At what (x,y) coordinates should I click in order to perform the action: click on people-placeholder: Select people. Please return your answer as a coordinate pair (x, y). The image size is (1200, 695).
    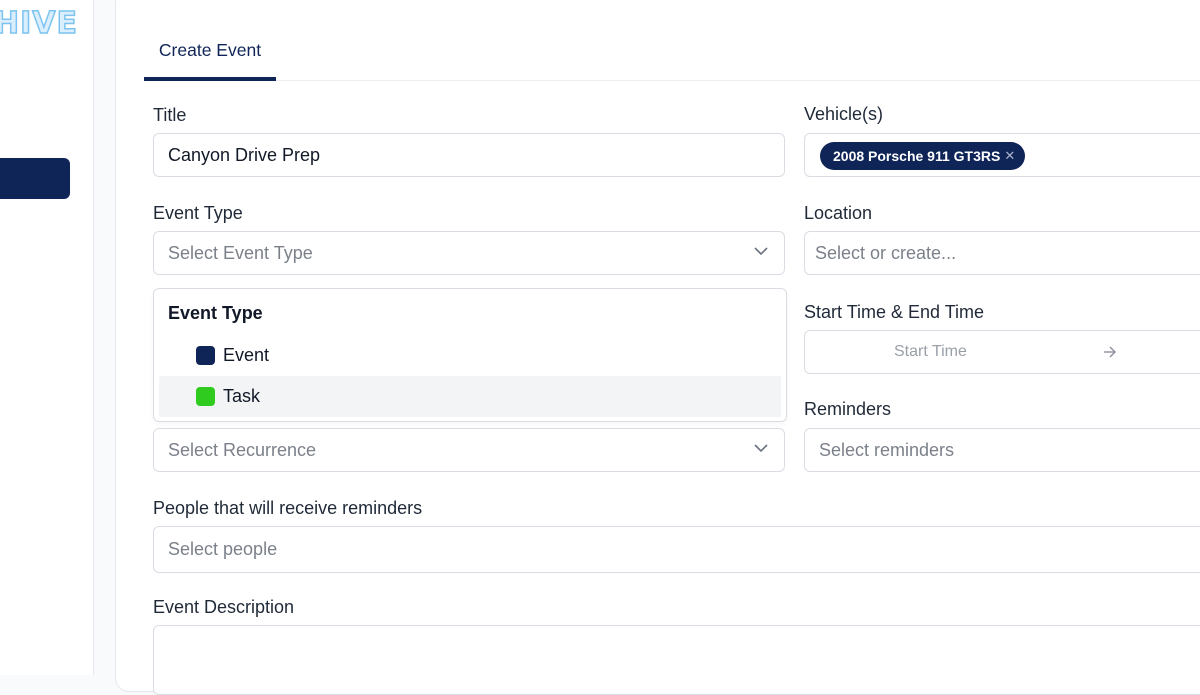
    Looking at the image, I should click on (223, 549).